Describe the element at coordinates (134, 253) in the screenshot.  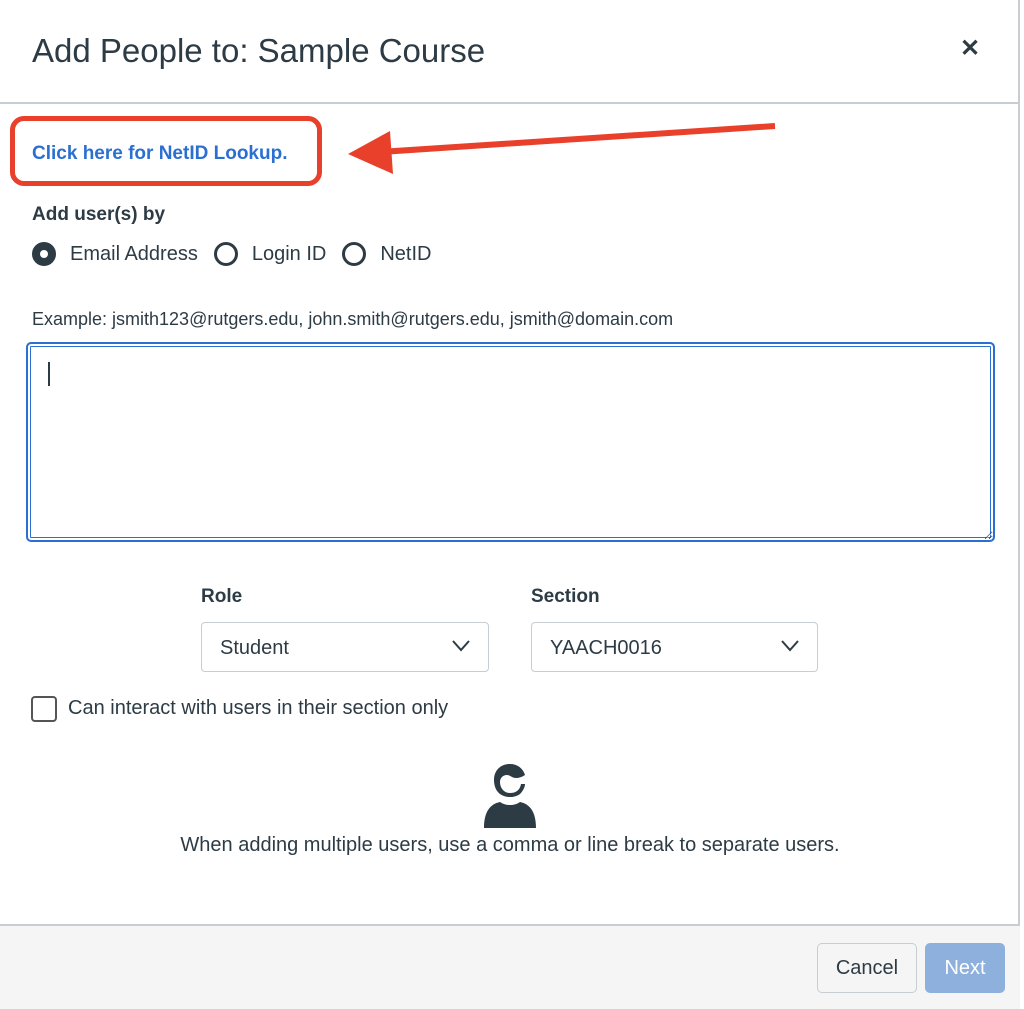
I see `radio-label: Email Address` at that location.